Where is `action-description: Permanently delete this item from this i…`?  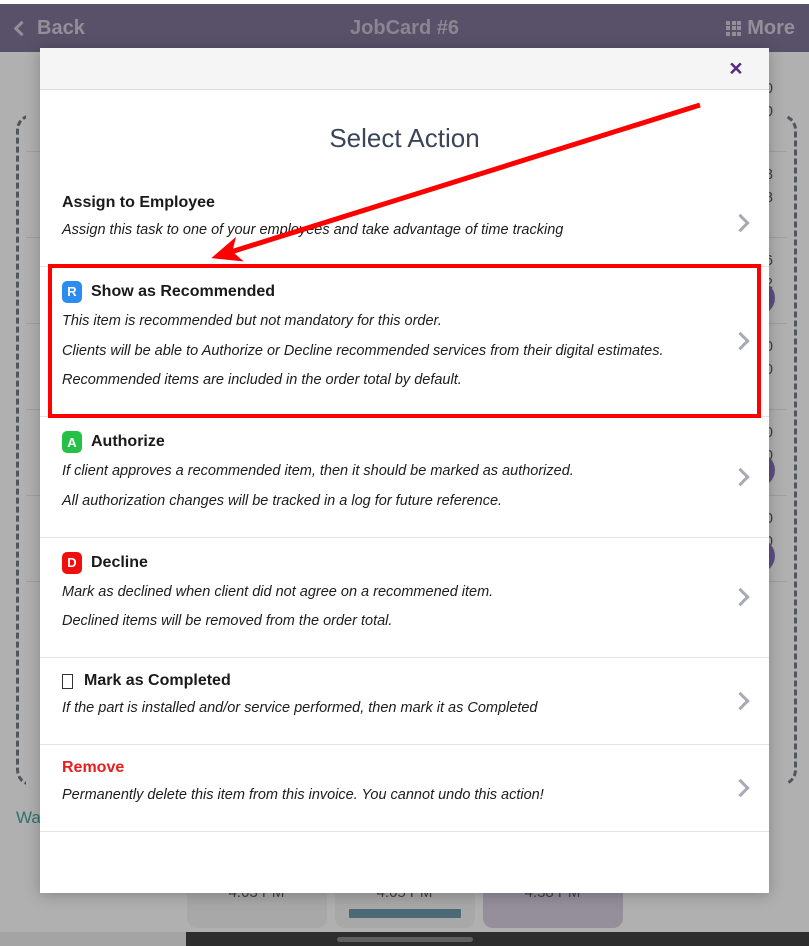
action-description: Permanently delete this item from this i… is located at coordinates (303, 794).